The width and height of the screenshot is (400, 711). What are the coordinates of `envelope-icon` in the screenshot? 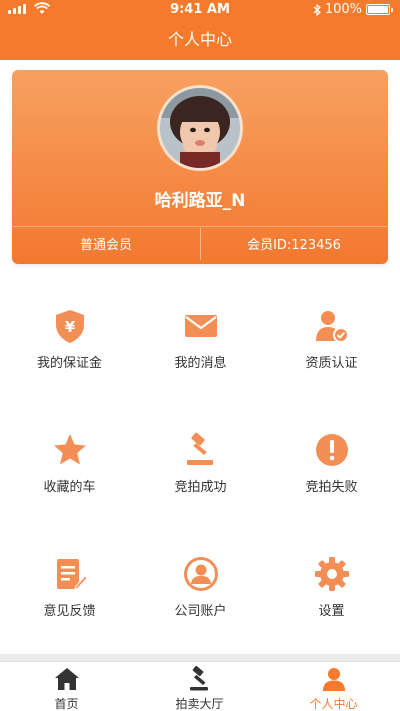 It's located at (201, 326).